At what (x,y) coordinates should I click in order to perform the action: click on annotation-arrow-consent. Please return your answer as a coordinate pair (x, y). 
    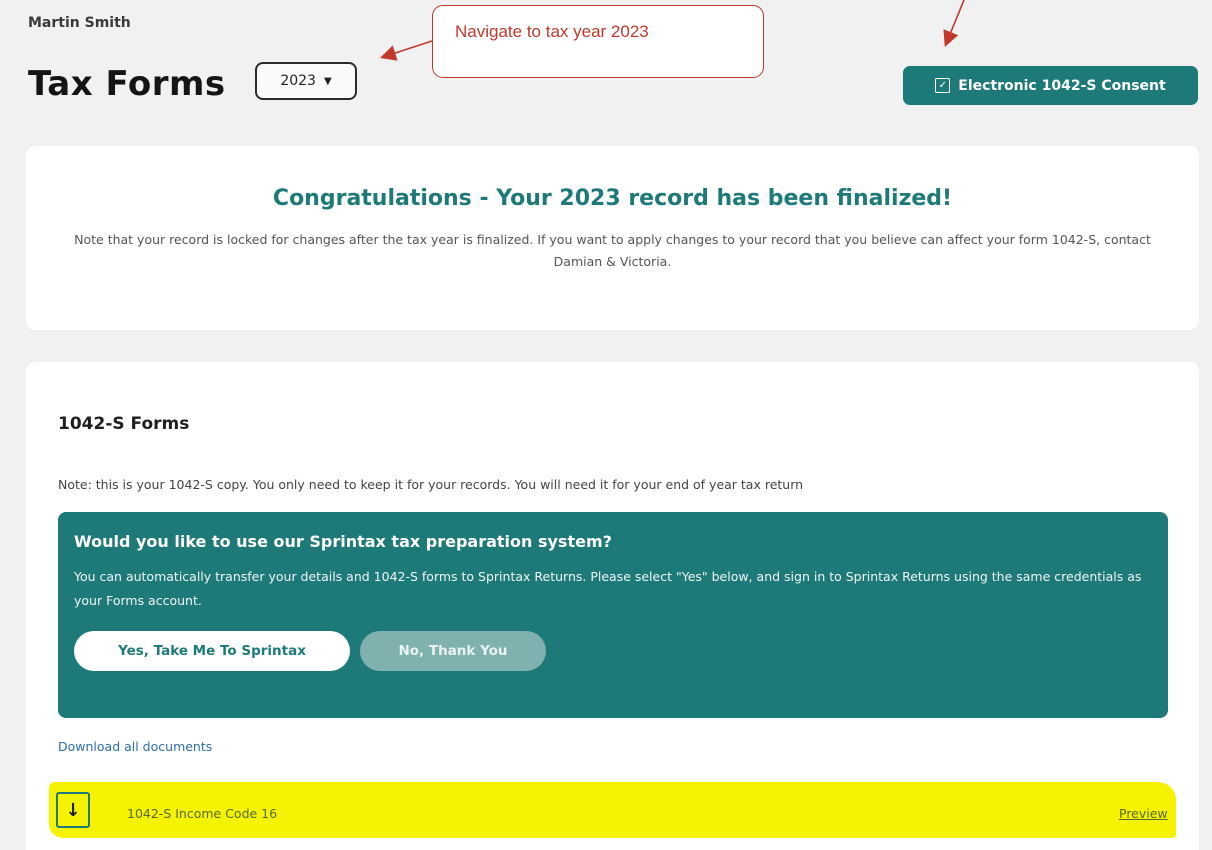
    Looking at the image, I should click on (954, 23).